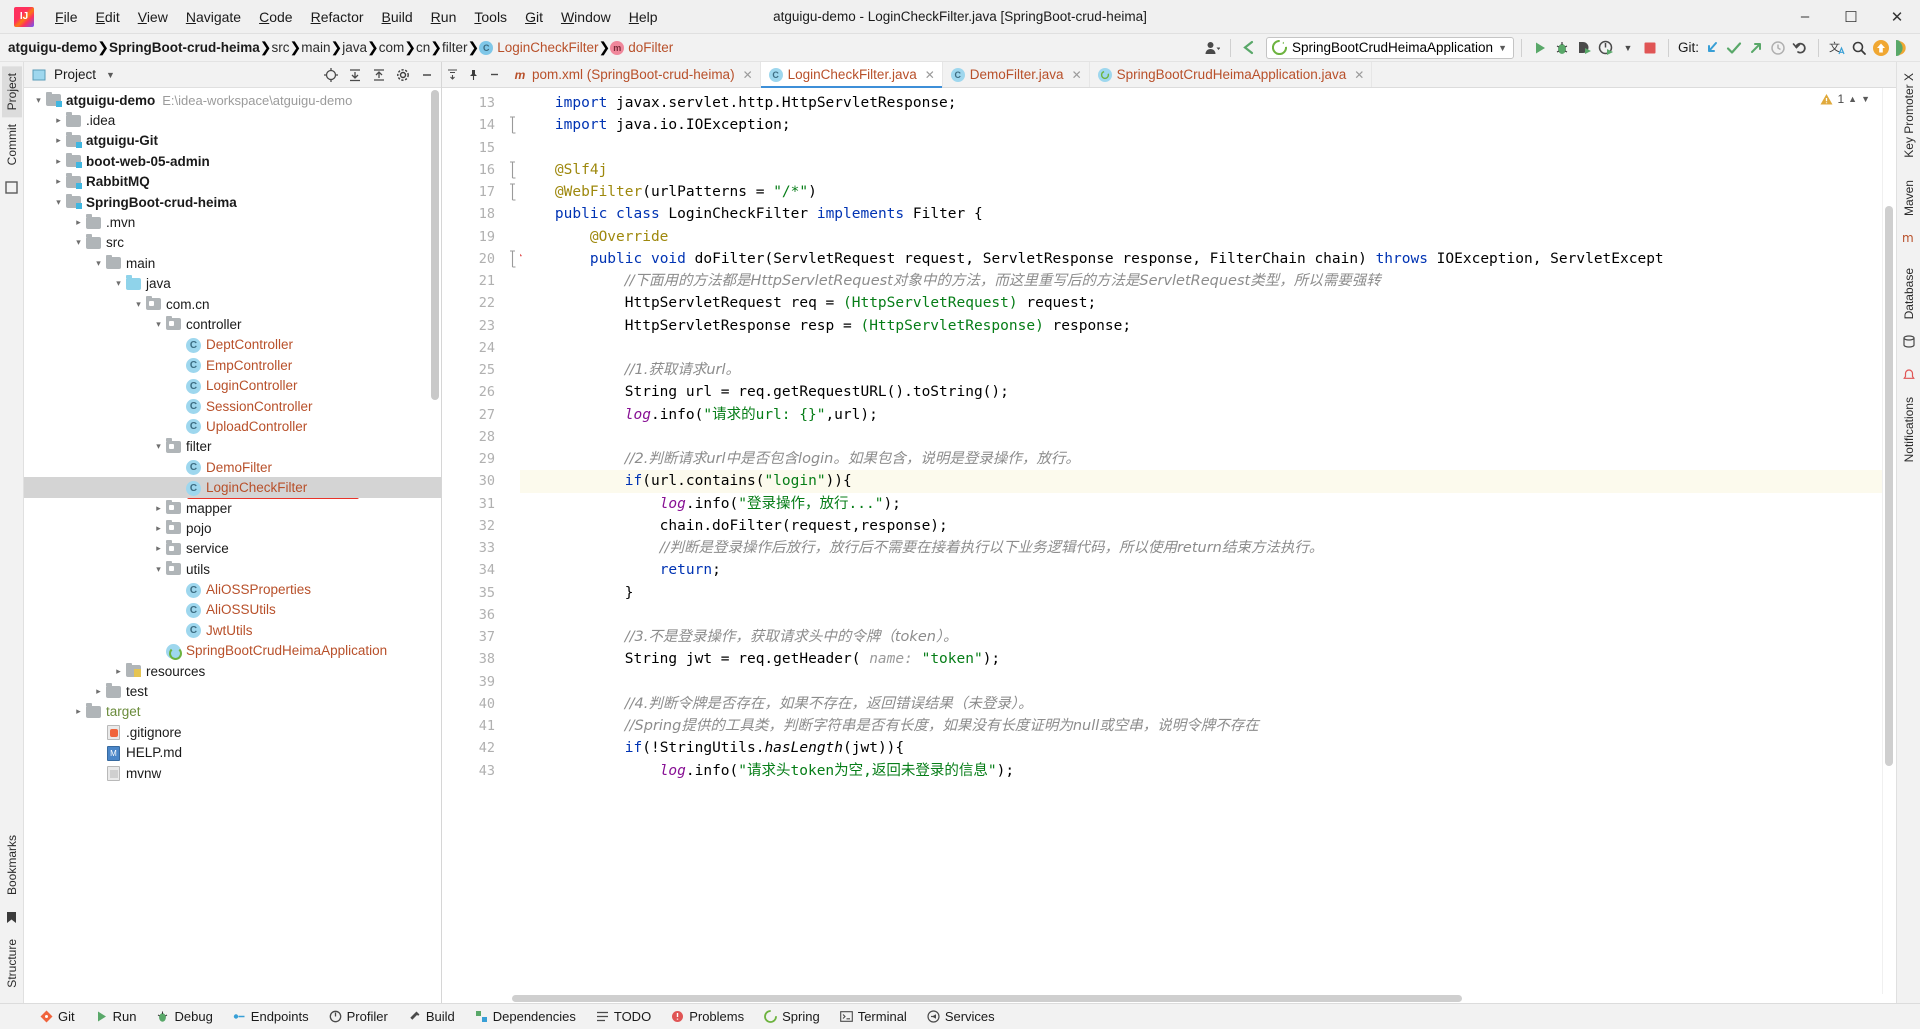 This screenshot has height=1029, width=1920. Describe the element at coordinates (1800, 48) in the screenshot. I see `git-rollback-icon` at that location.